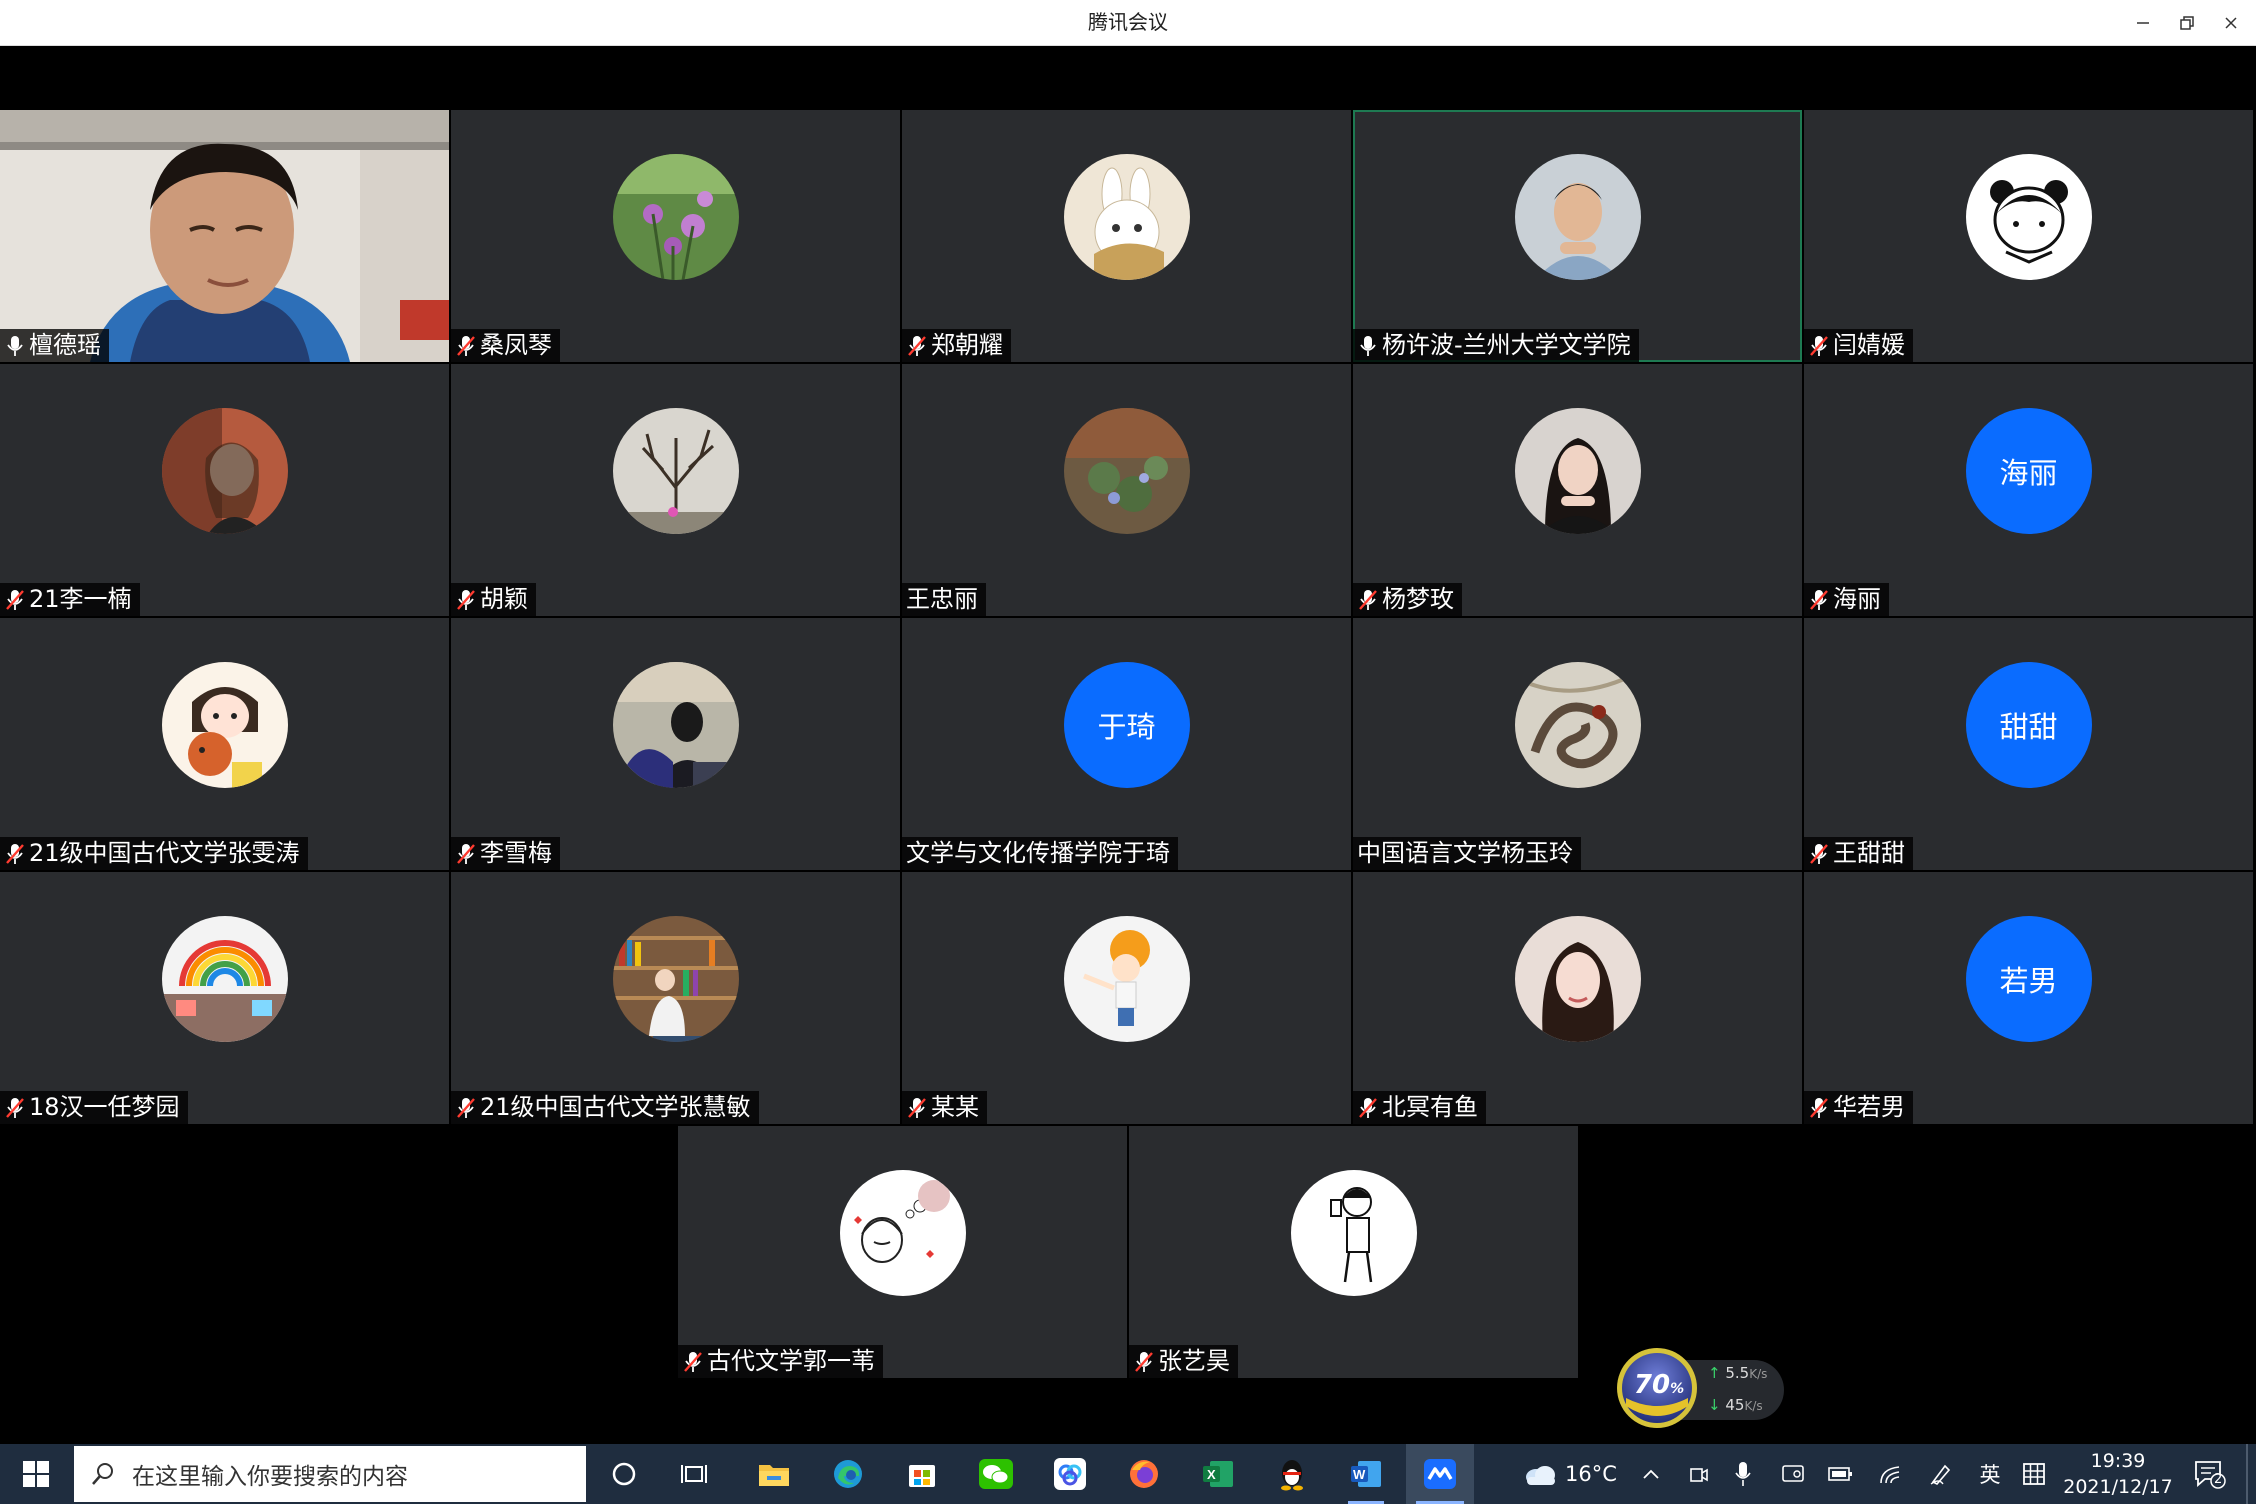 The image size is (2256, 1504). Describe the element at coordinates (2034, 1474) in the screenshot. I see `ime-mode-button` at that location.